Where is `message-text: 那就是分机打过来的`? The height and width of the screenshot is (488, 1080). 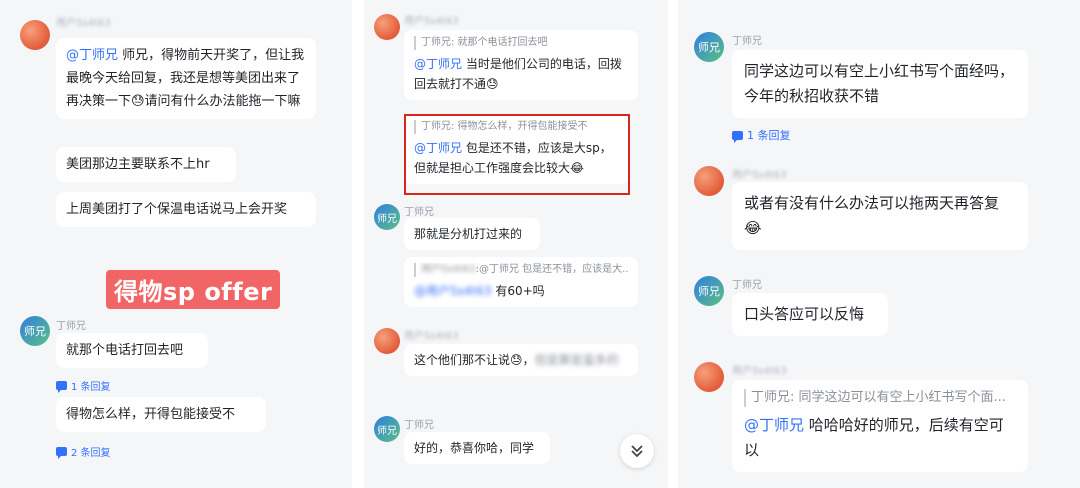 message-text: 那就是分机打过来的 is located at coordinates (468, 234).